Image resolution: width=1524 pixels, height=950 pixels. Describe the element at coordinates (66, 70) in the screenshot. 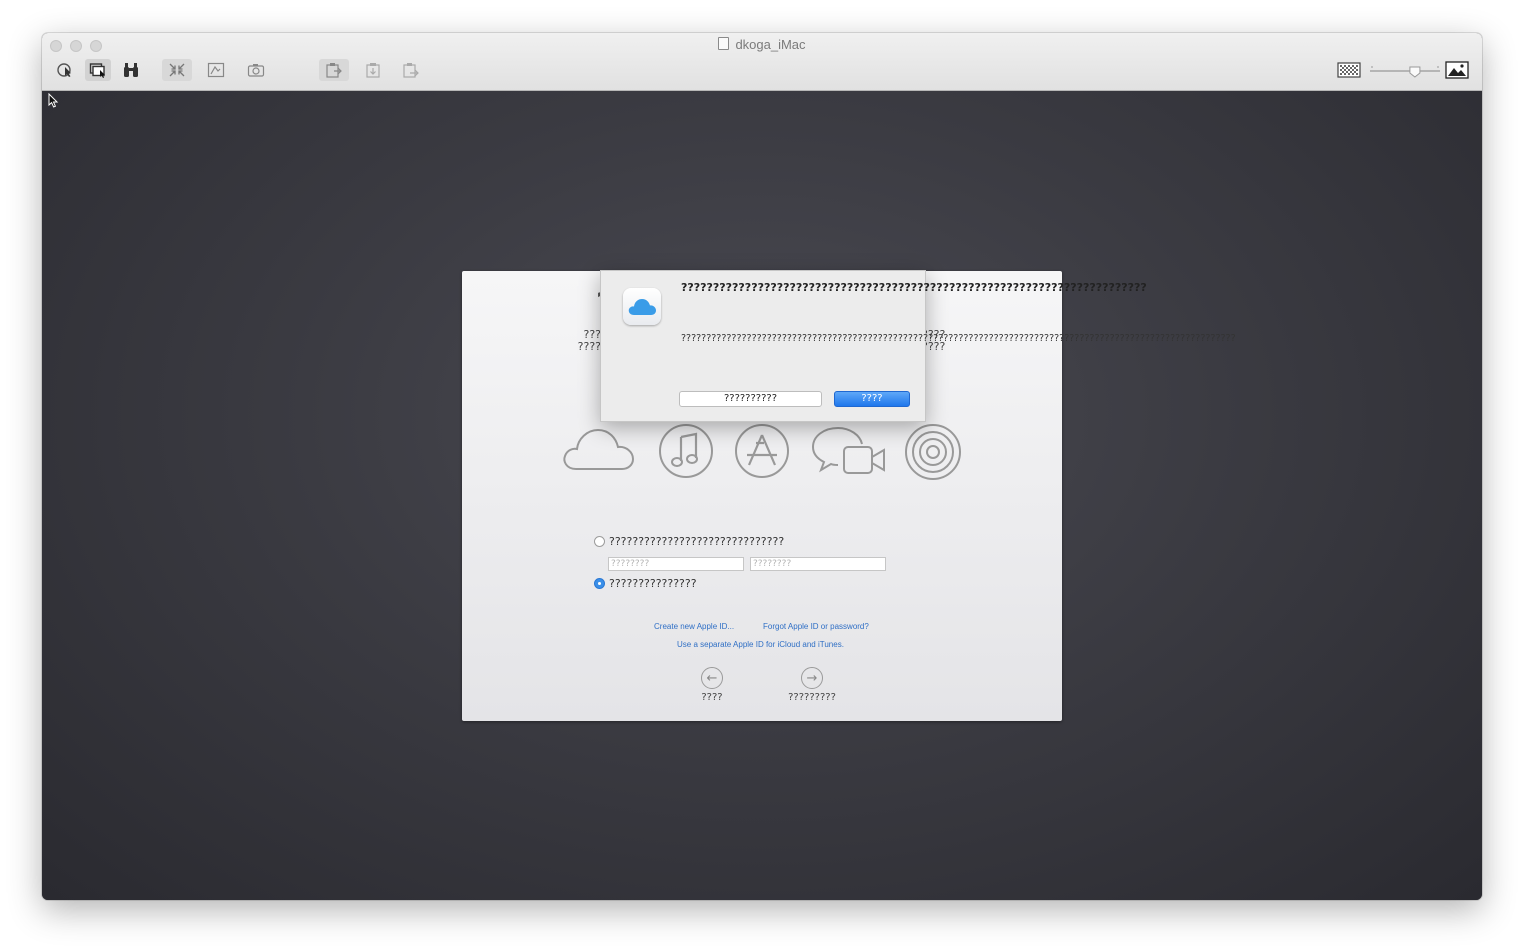

I see `pointer-tool-icon` at that location.